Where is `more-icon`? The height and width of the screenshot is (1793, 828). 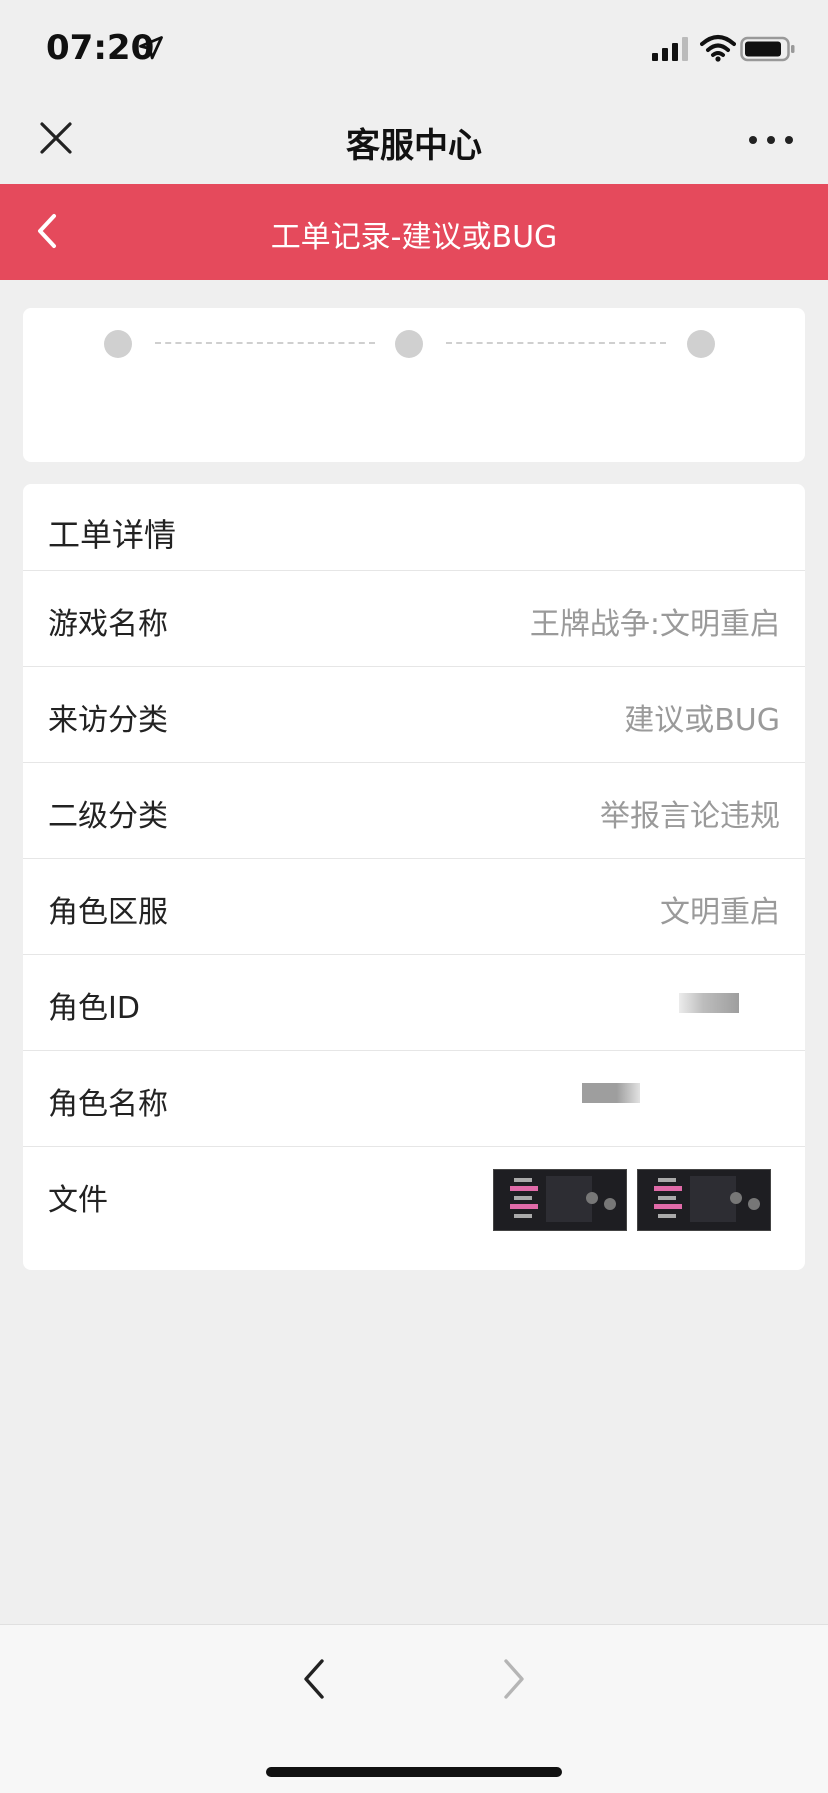 more-icon is located at coordinates (771, 140).